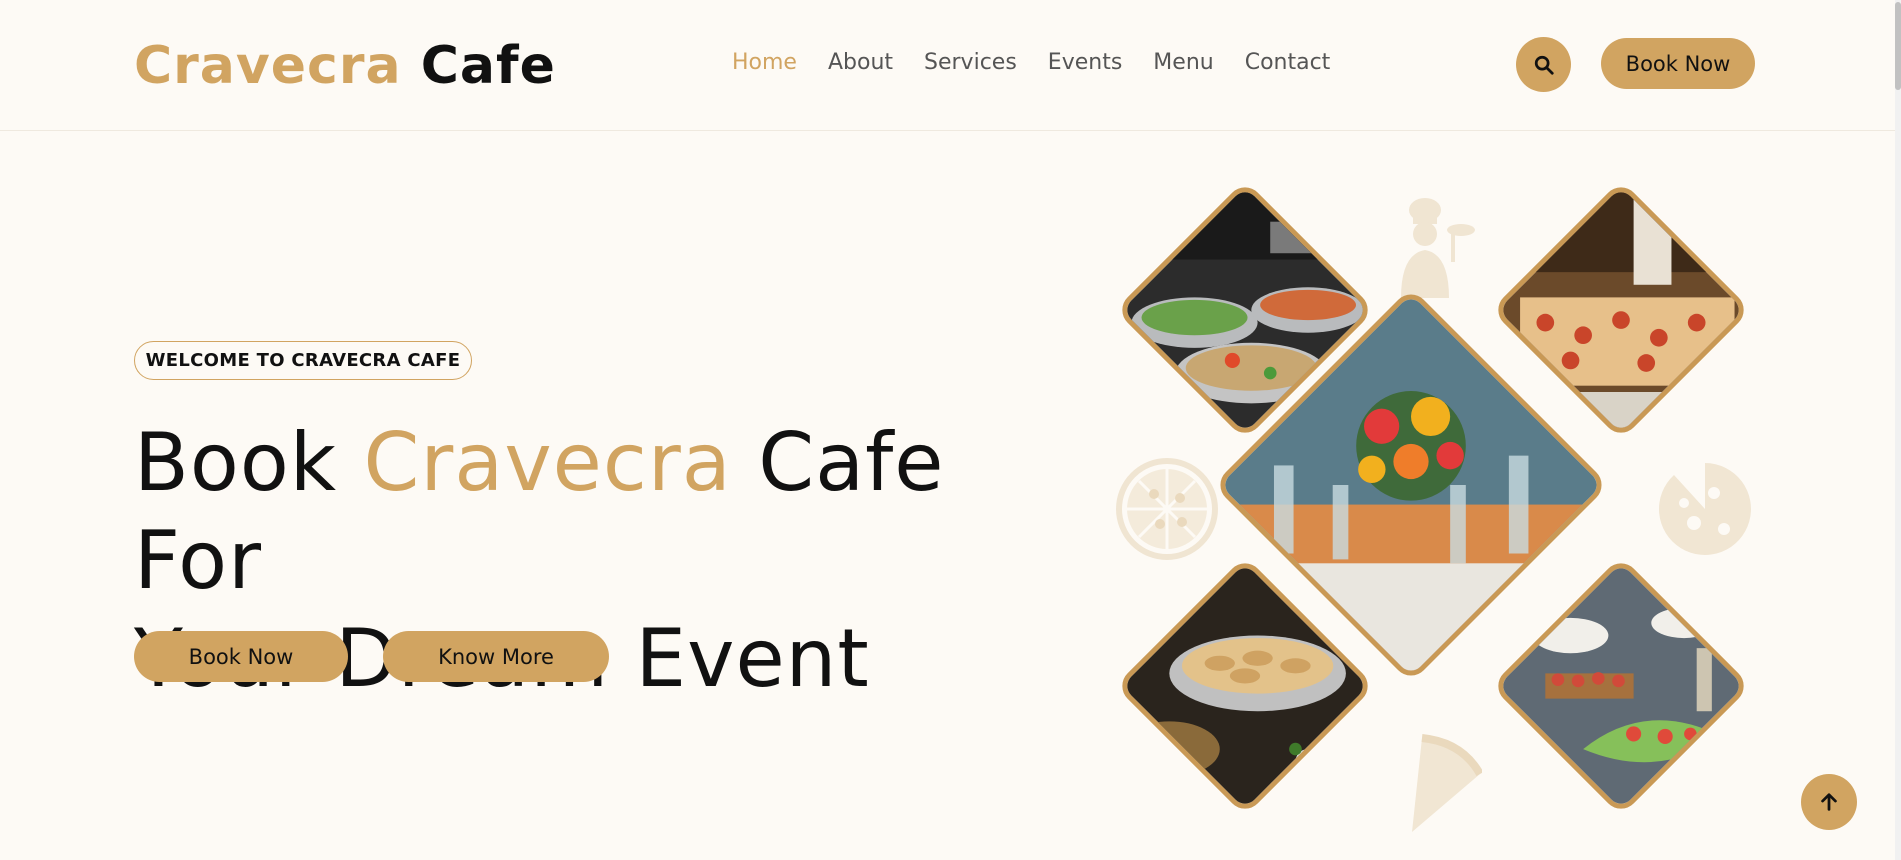 The height and width of the screenshot is (860, 1901). Describe the element at coordinates (1898, 46) in the screenshot. I see `scrollbar-thumb` at that location.